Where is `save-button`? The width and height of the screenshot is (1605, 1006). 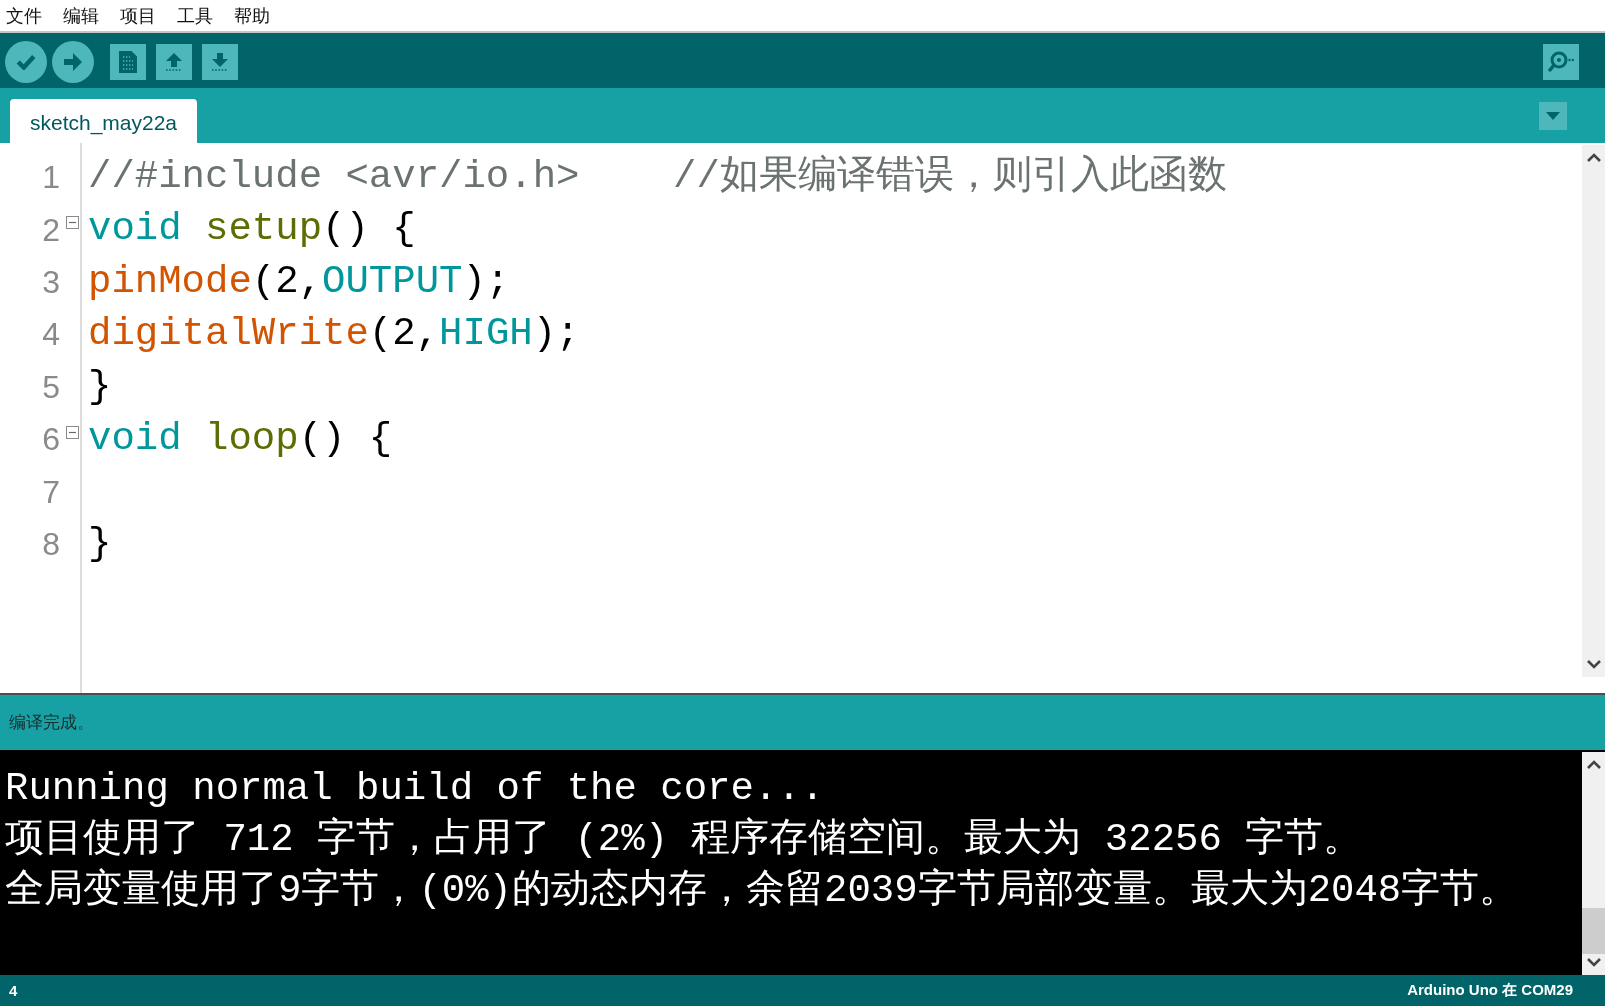 save-button is located at coordinates (220, 61).